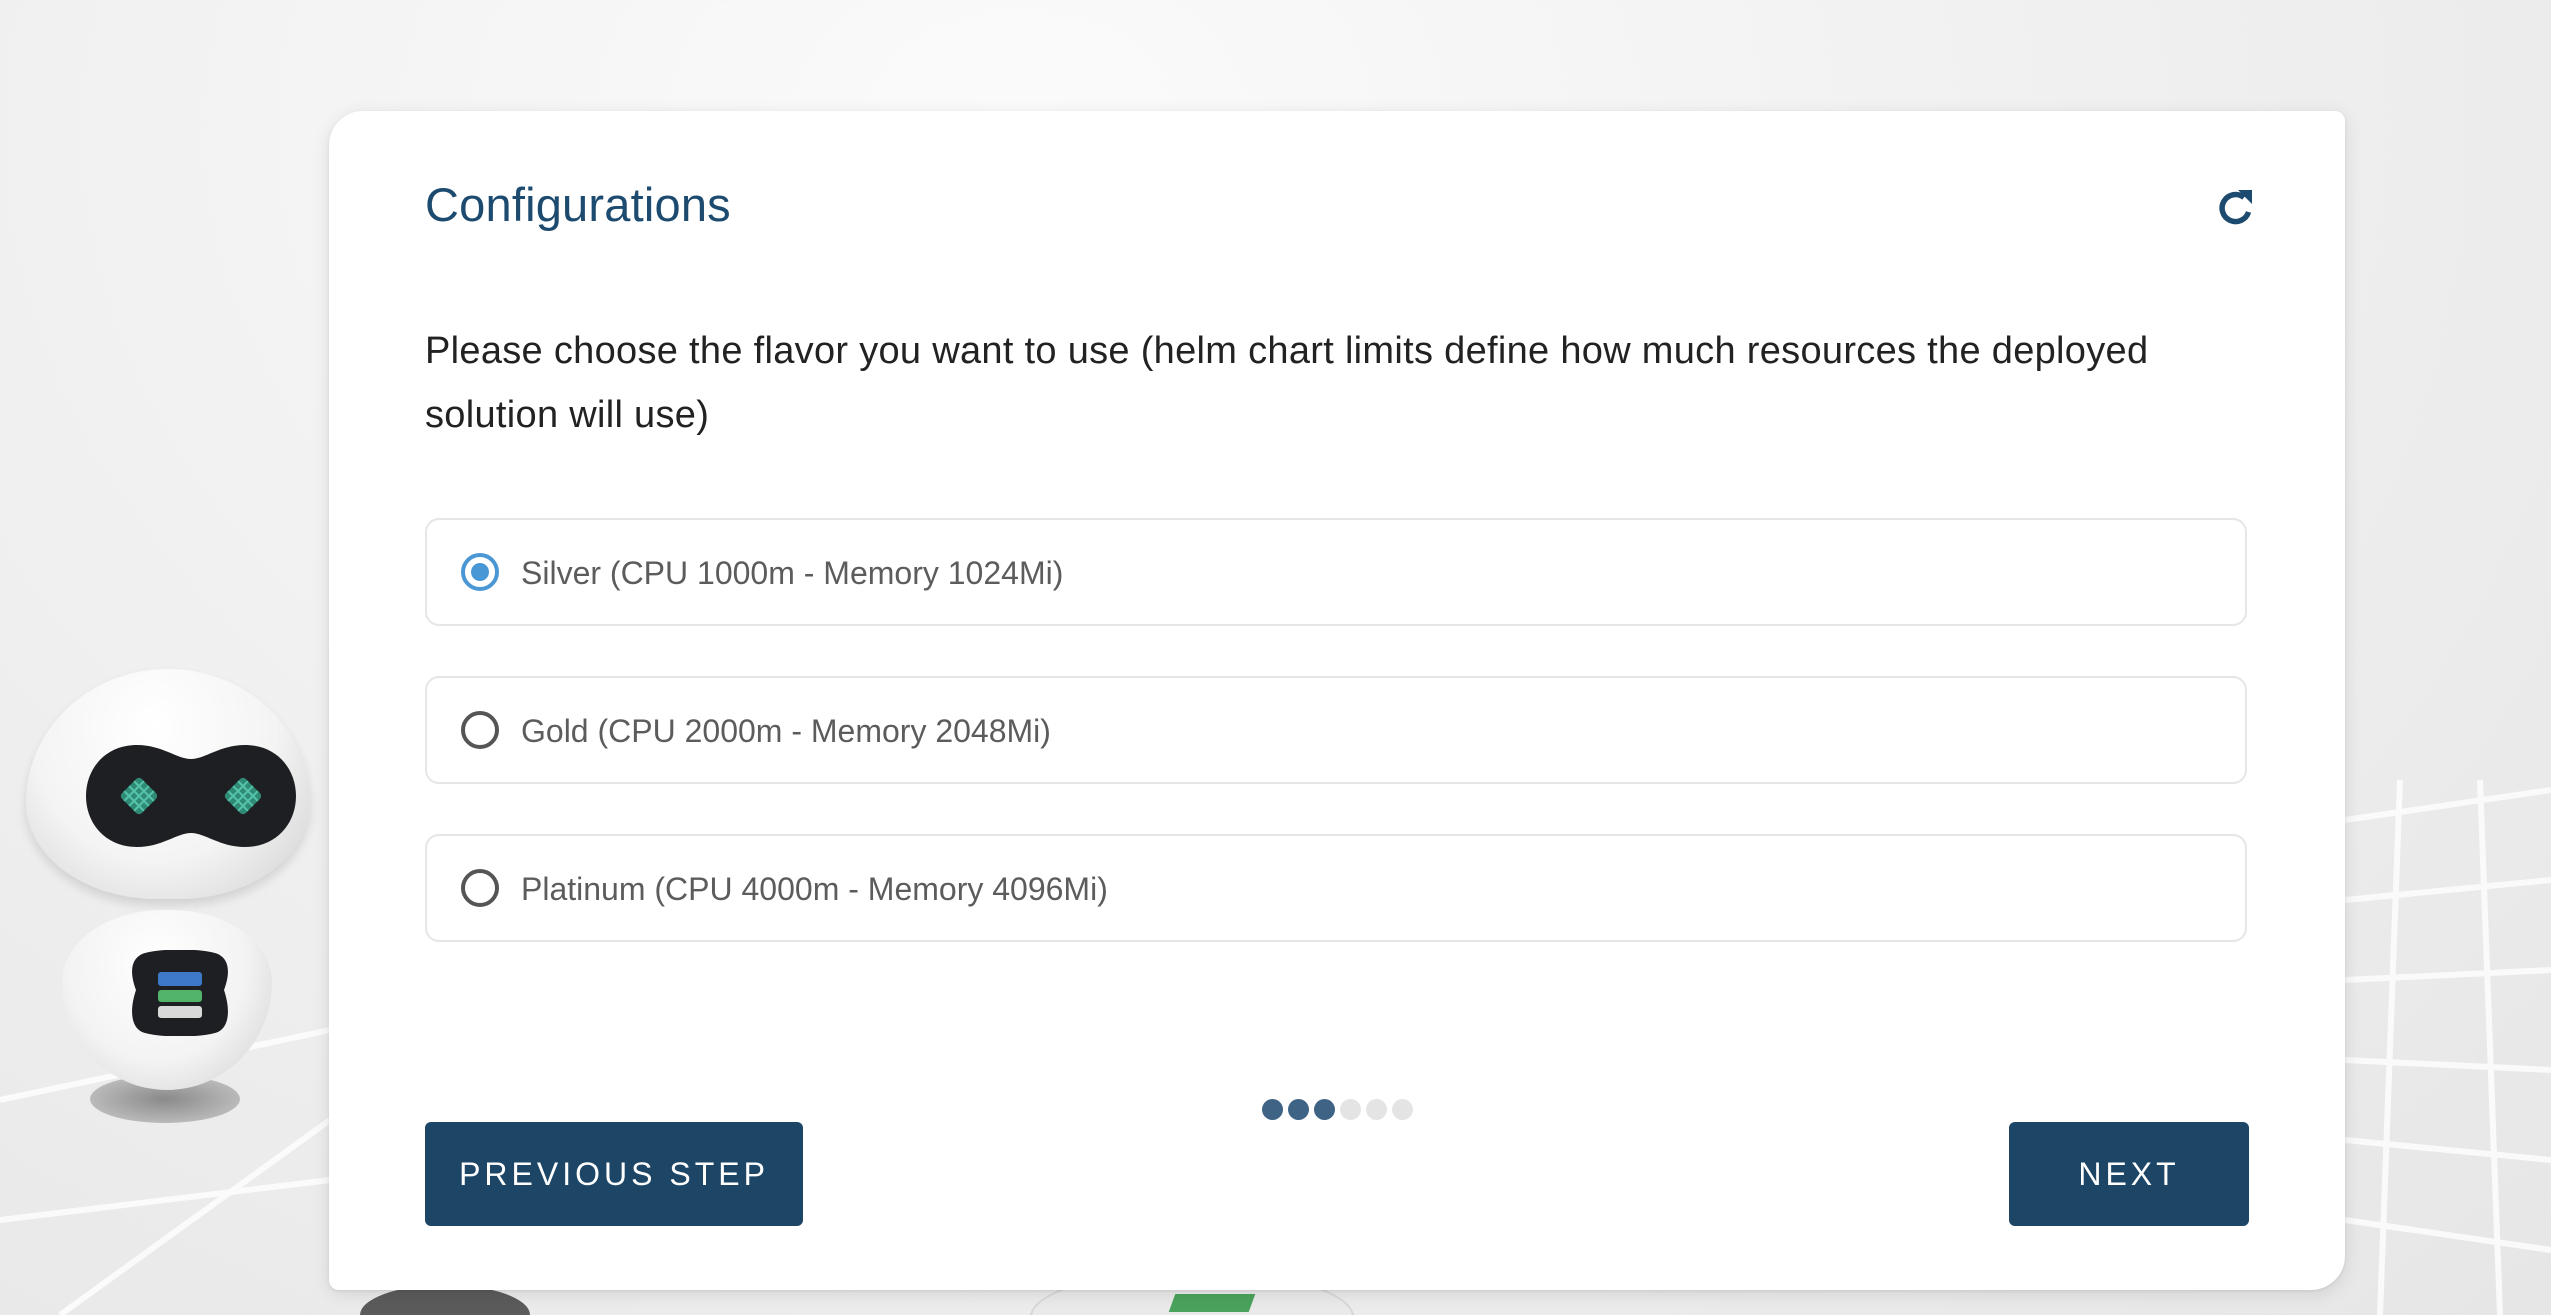 This screenshot has width=2551, height=1315. What do you see at coordinates (480, 572) in the screenshot?
I see `radio-button-silver` at bounding box center [480, 572].